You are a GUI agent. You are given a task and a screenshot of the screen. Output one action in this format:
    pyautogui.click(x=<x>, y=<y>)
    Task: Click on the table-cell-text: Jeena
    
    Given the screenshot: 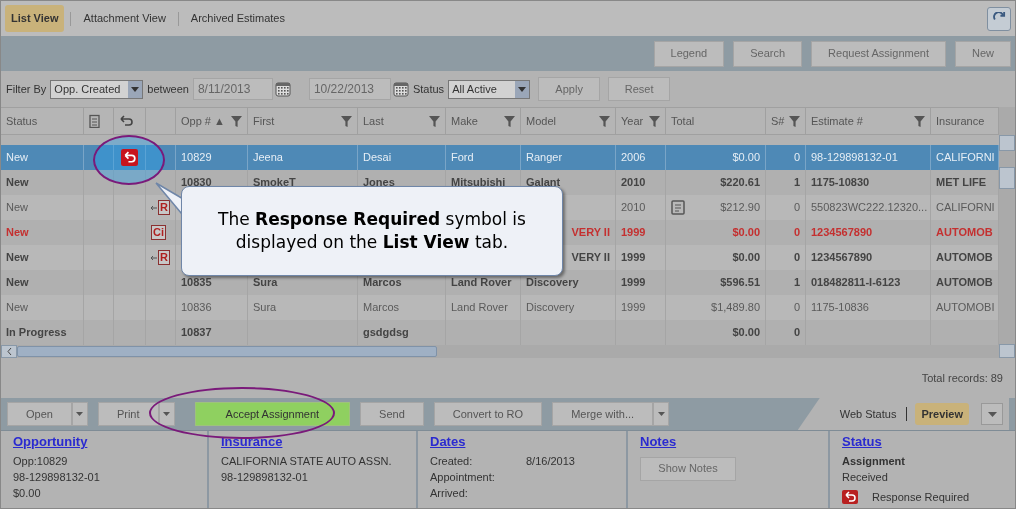 What is the action you would take?
    pyautogui.click(x=268, y=158)
    